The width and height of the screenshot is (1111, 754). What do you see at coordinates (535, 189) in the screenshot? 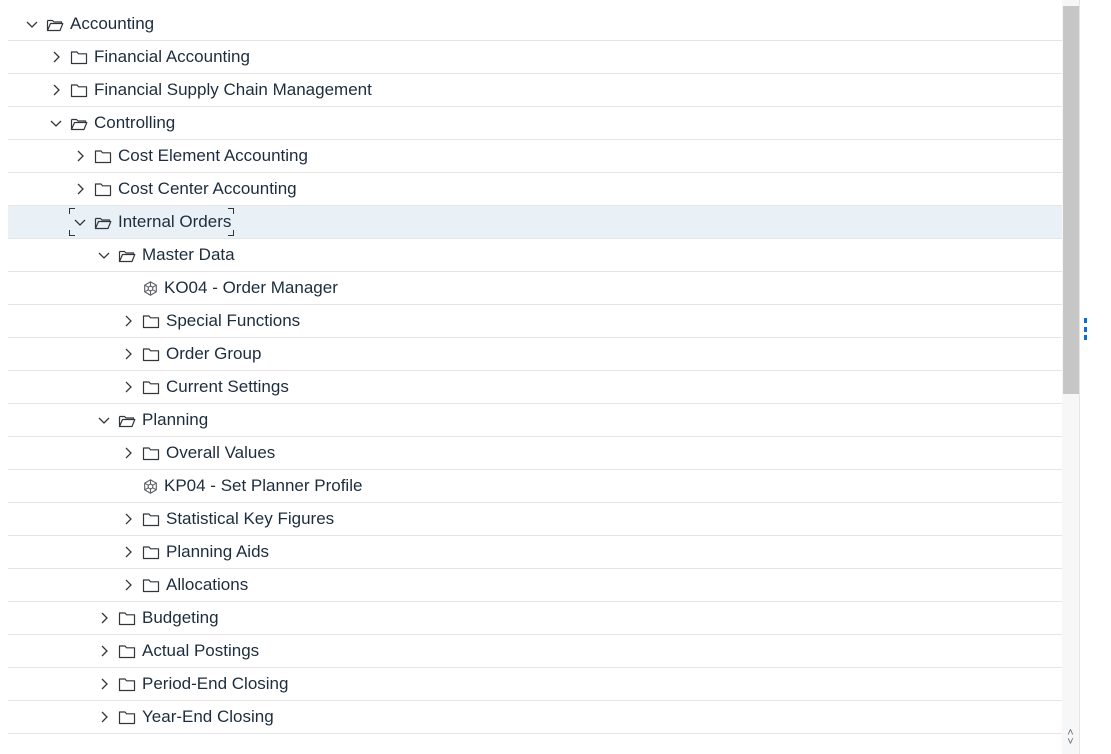
I see `tree-node-cost-center-accounting: Cost Center Accounting` at bounding box center [535, 189].